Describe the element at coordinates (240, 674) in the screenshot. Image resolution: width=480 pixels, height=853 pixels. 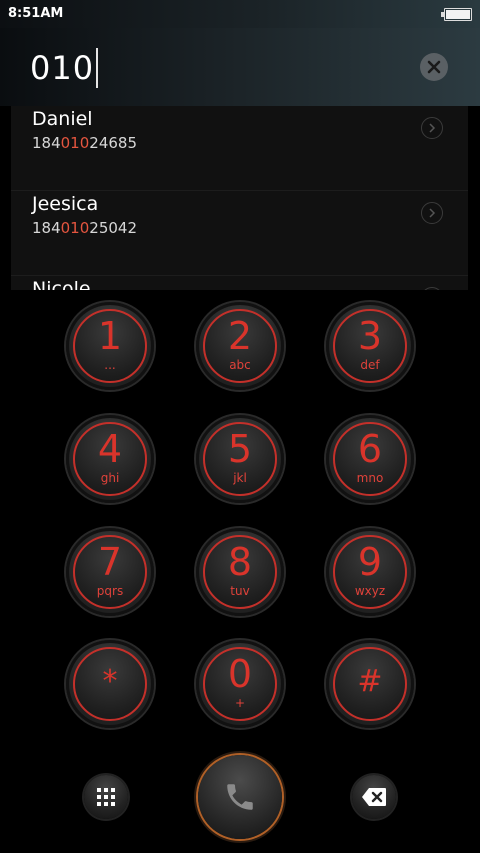
I see `key-digit: 0` at that location.